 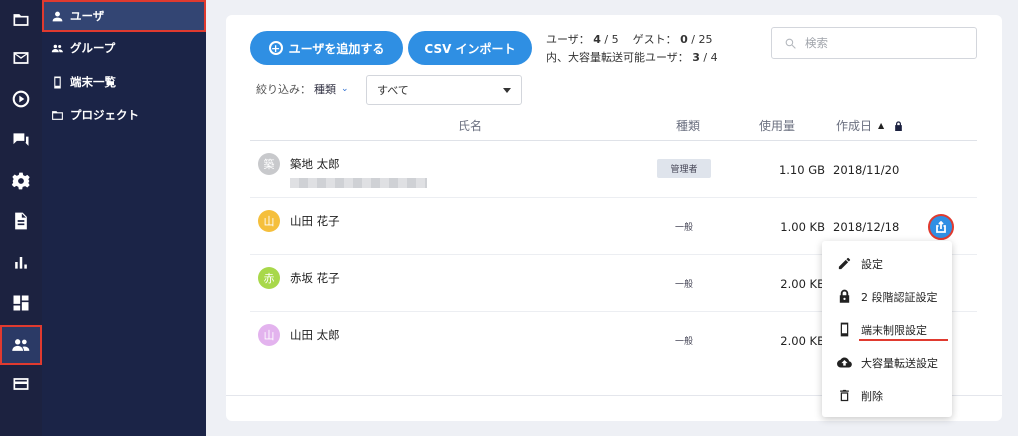 What do you see at coordinates (470, 125) in the screenshot?
I see `column-header-name: 氏名` at bounding box center [470, 125].